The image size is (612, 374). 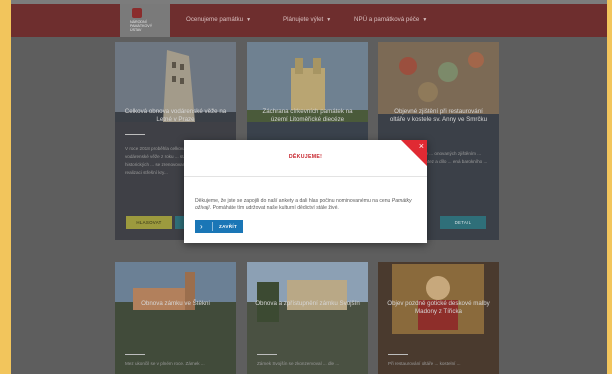 I want to click on modal-title: DĚKUJEME!, so click(x=305, y=157).